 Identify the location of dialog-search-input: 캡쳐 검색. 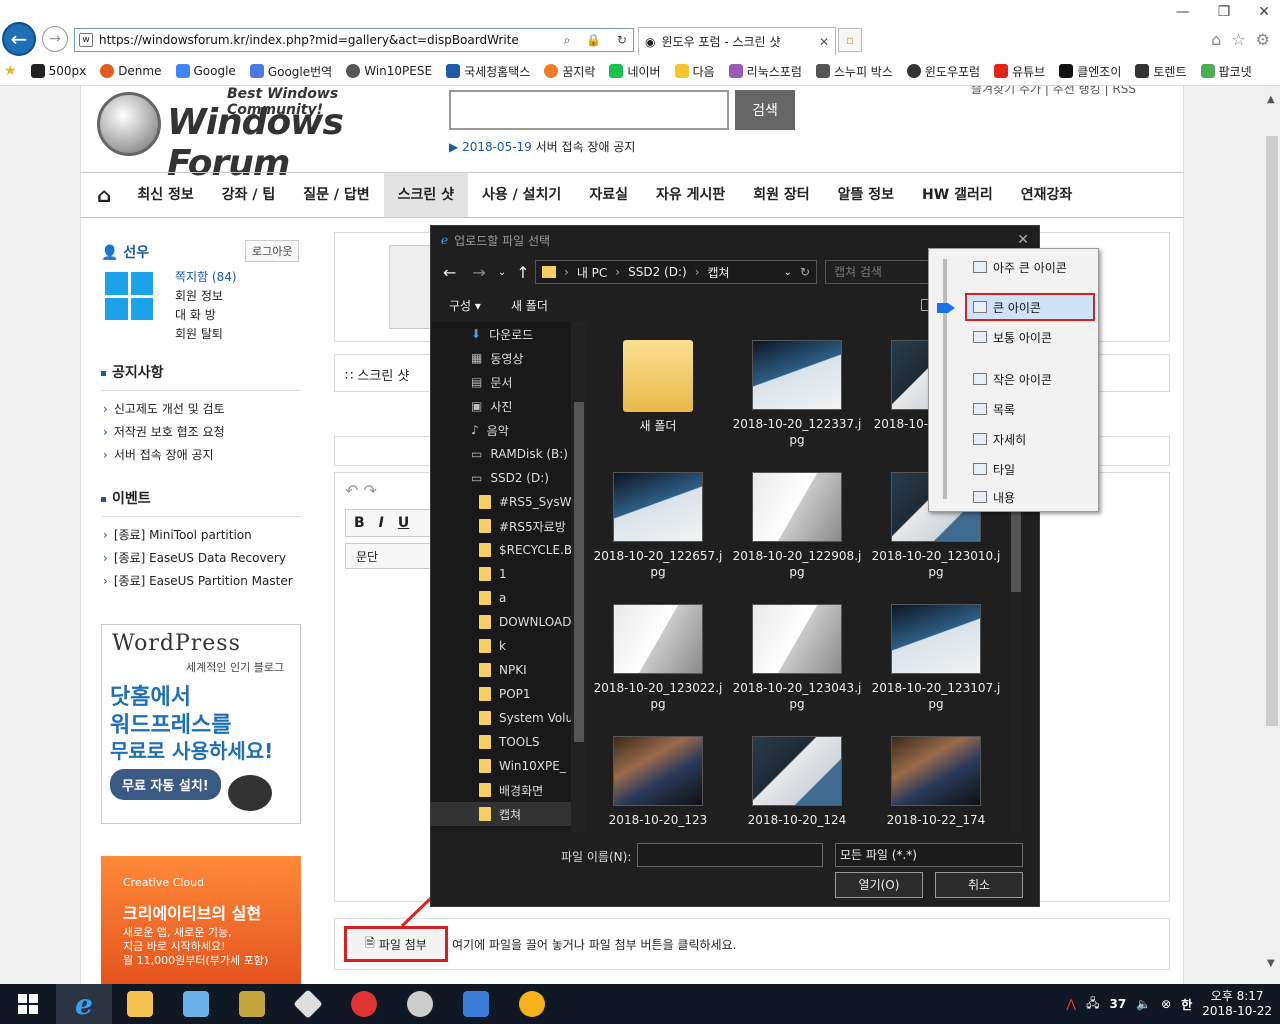
(877, 272).